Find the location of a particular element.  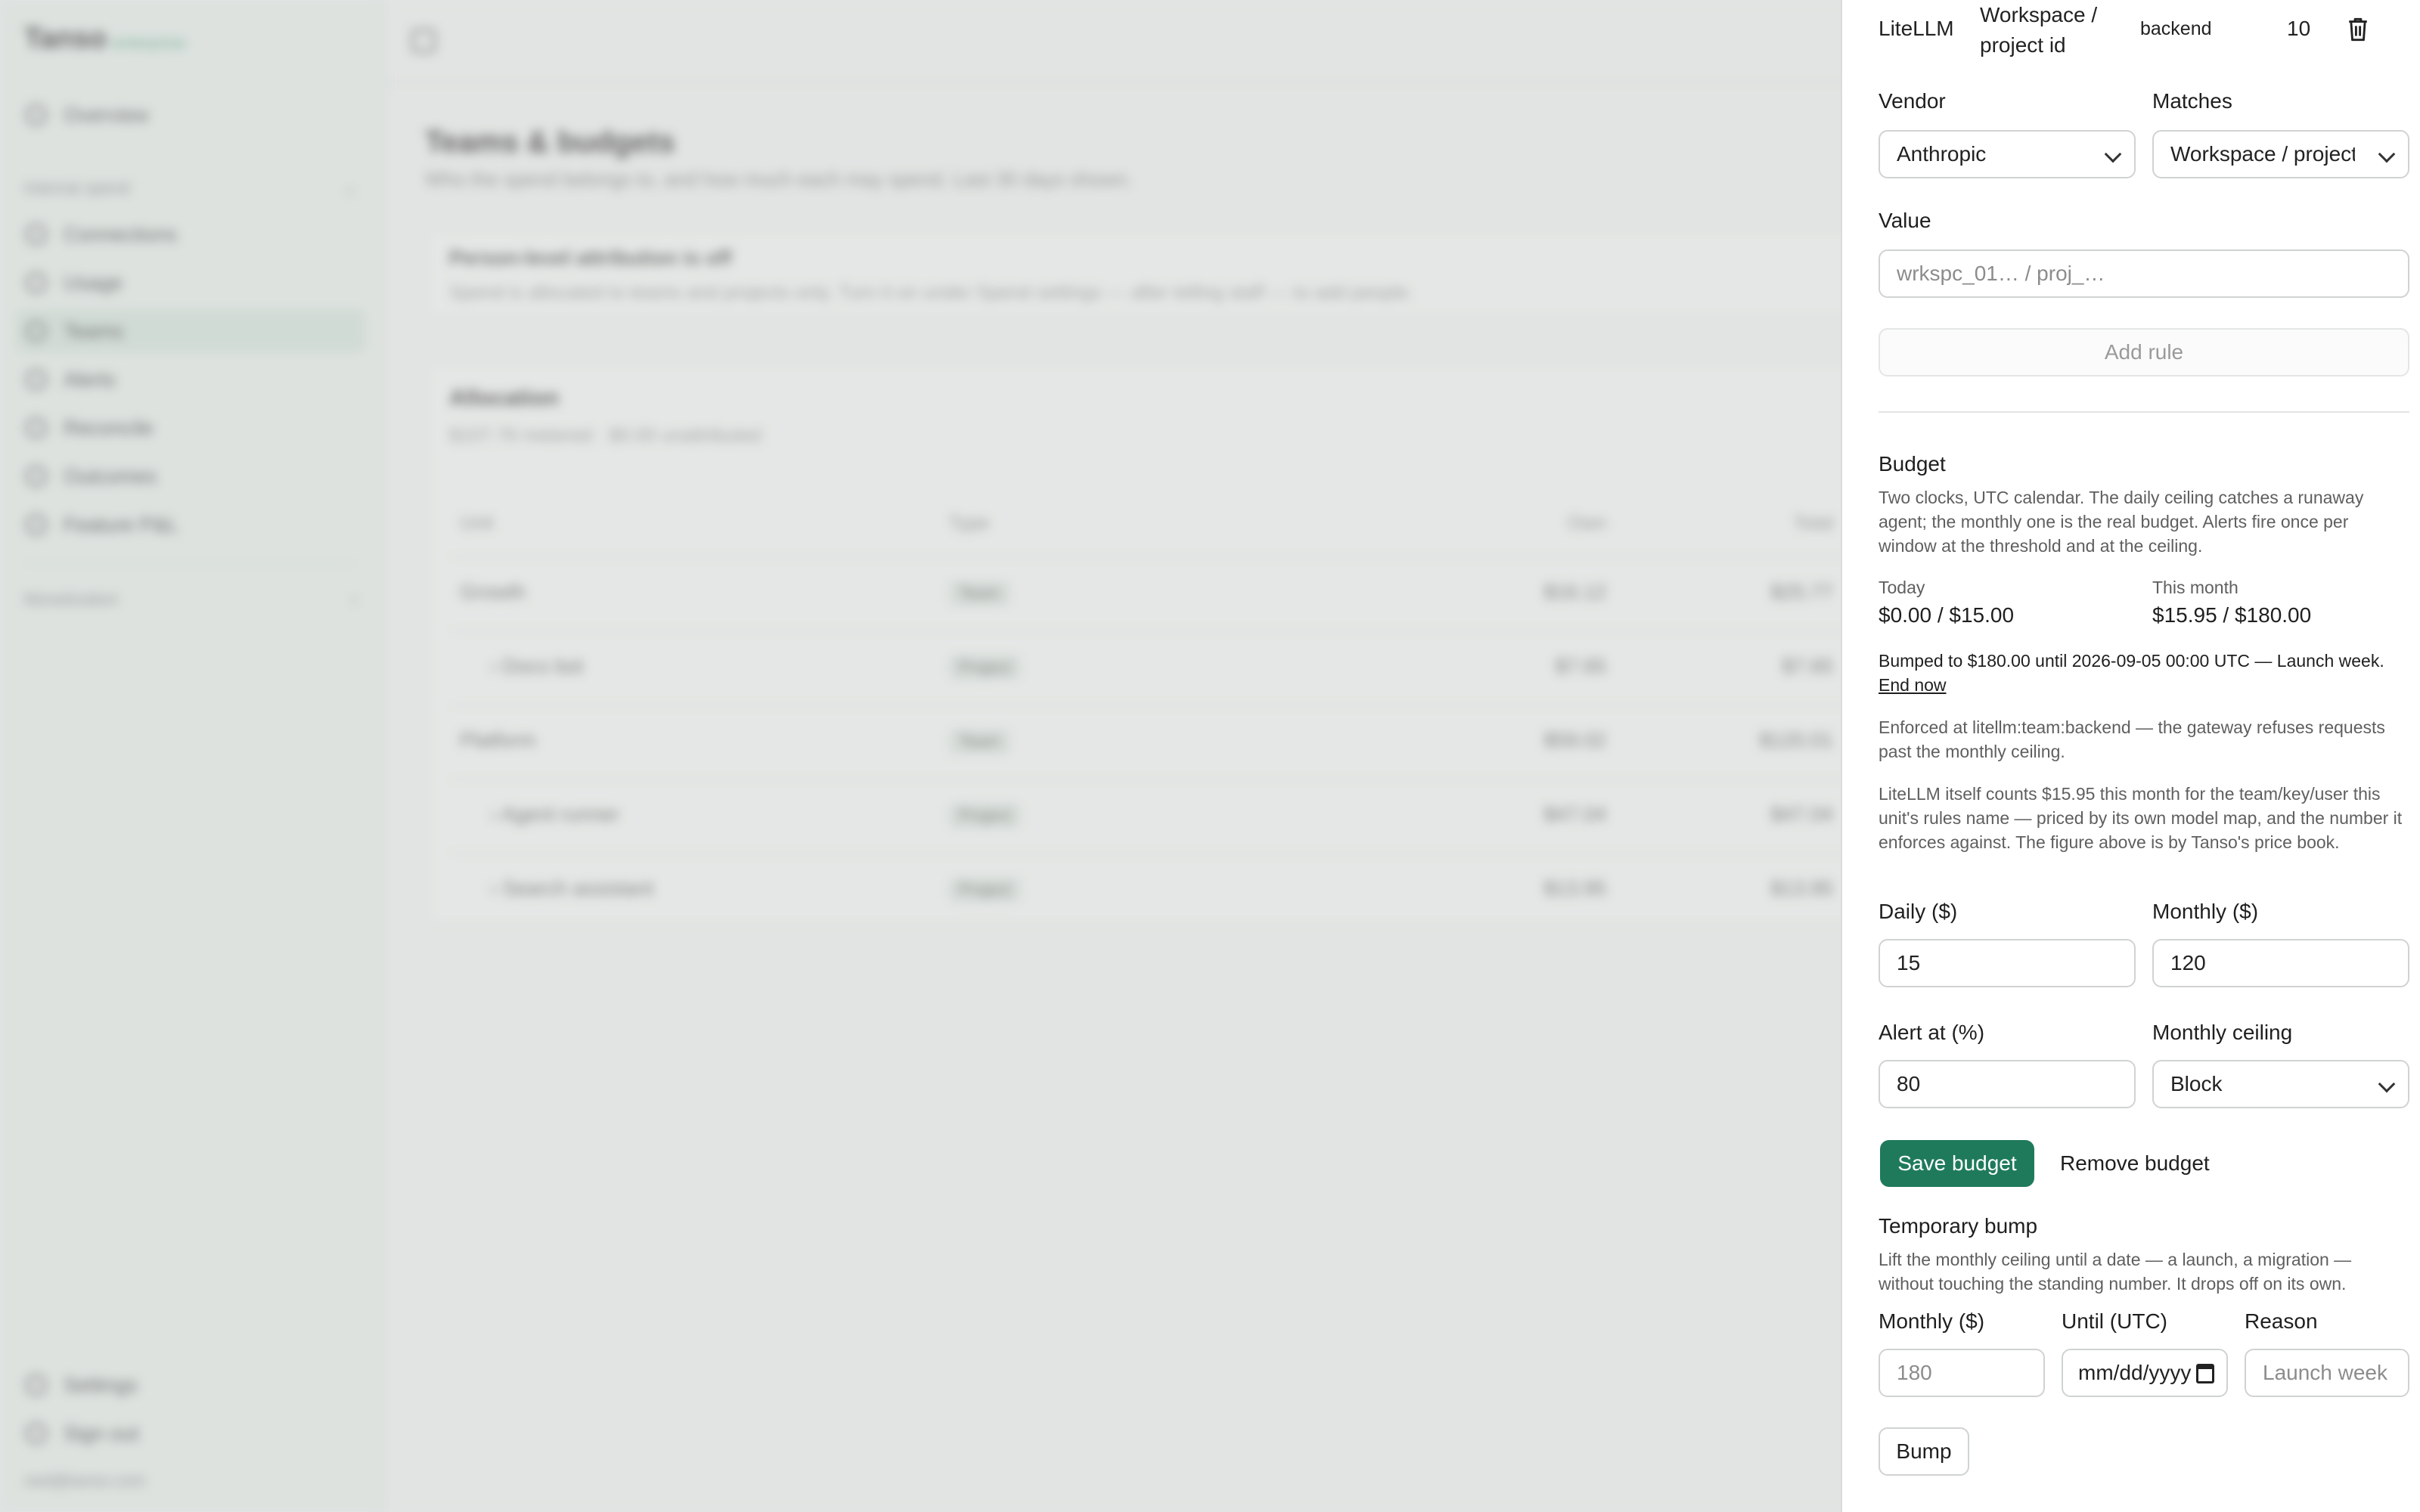

date-placeholder: mm/dd/yyyy is located at coordinates (2135, 1372).